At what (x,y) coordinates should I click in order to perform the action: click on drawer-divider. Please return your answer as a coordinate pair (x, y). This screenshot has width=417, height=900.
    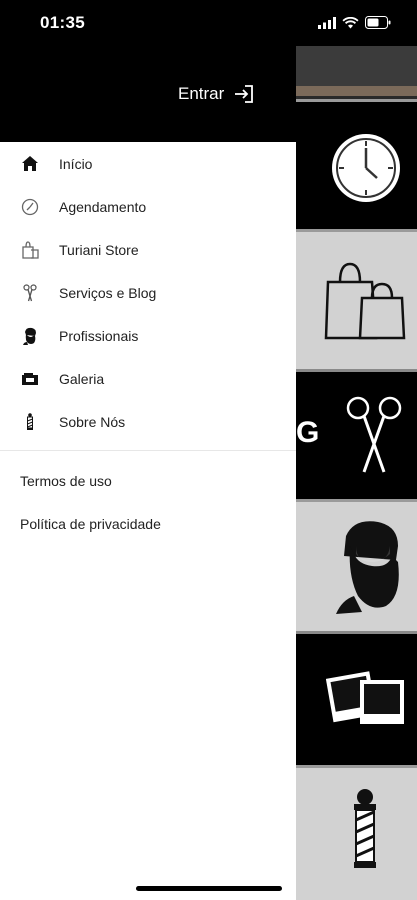
    Looking at the image, I should click on (148, 450).